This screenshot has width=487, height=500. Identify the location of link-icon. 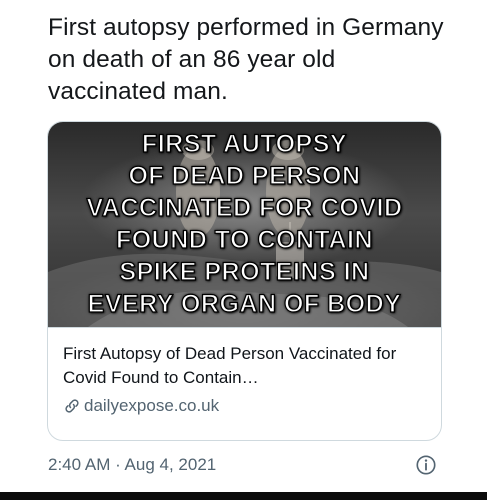
(72, 406).